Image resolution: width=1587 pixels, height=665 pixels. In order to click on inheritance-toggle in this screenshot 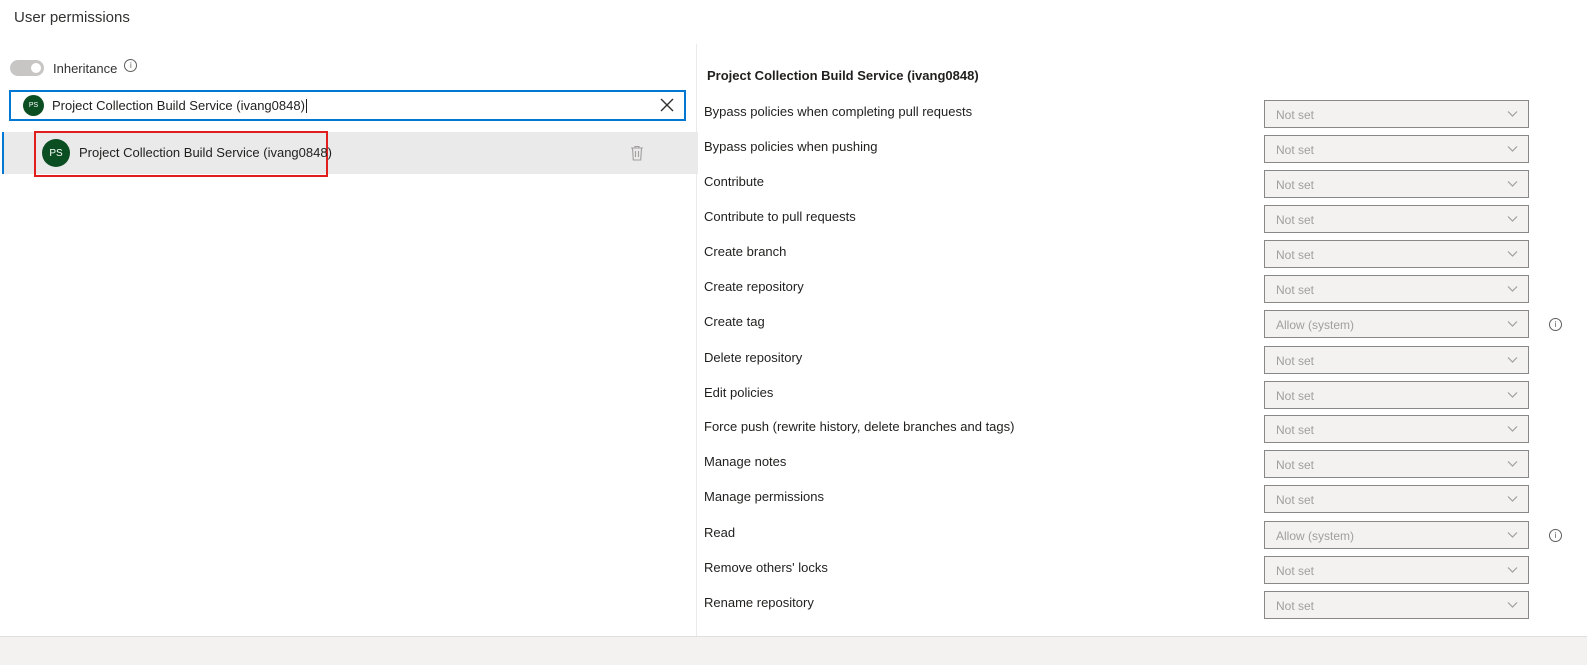, I will do `click(27, 68)`.